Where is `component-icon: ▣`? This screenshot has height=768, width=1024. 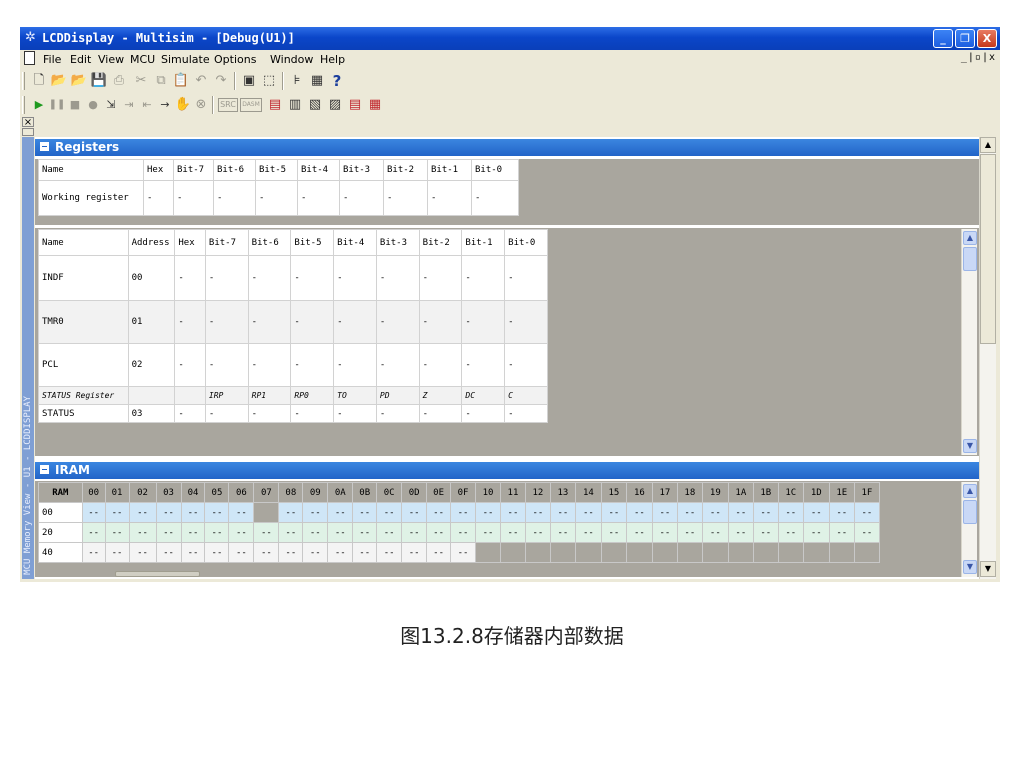 component-icon: ▣ is located at coordinates (249, 81).